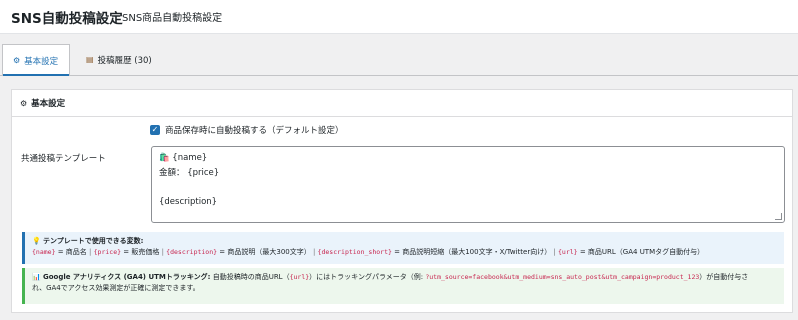 This screenshot has height=320, width=798. Describe the element at coordinates (126, 277) in the screenshot. I see `utm-title: Google アナリティクス (GA4) UTMトラッキング:` at that location.